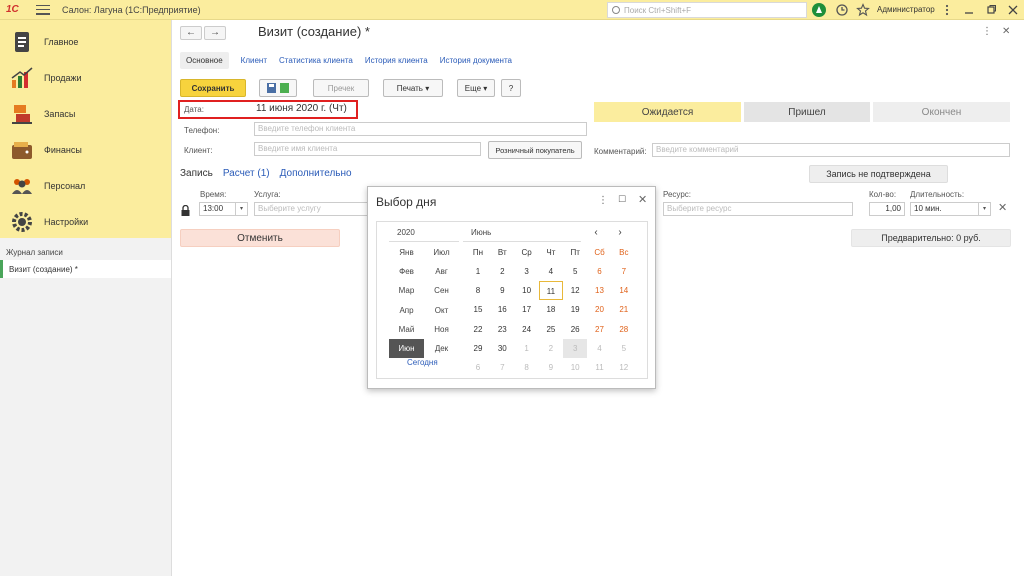  What do you see at coordinates (969, 10) in the screenshot?
I see `minimize-icon` at bounding box center [969, 10].